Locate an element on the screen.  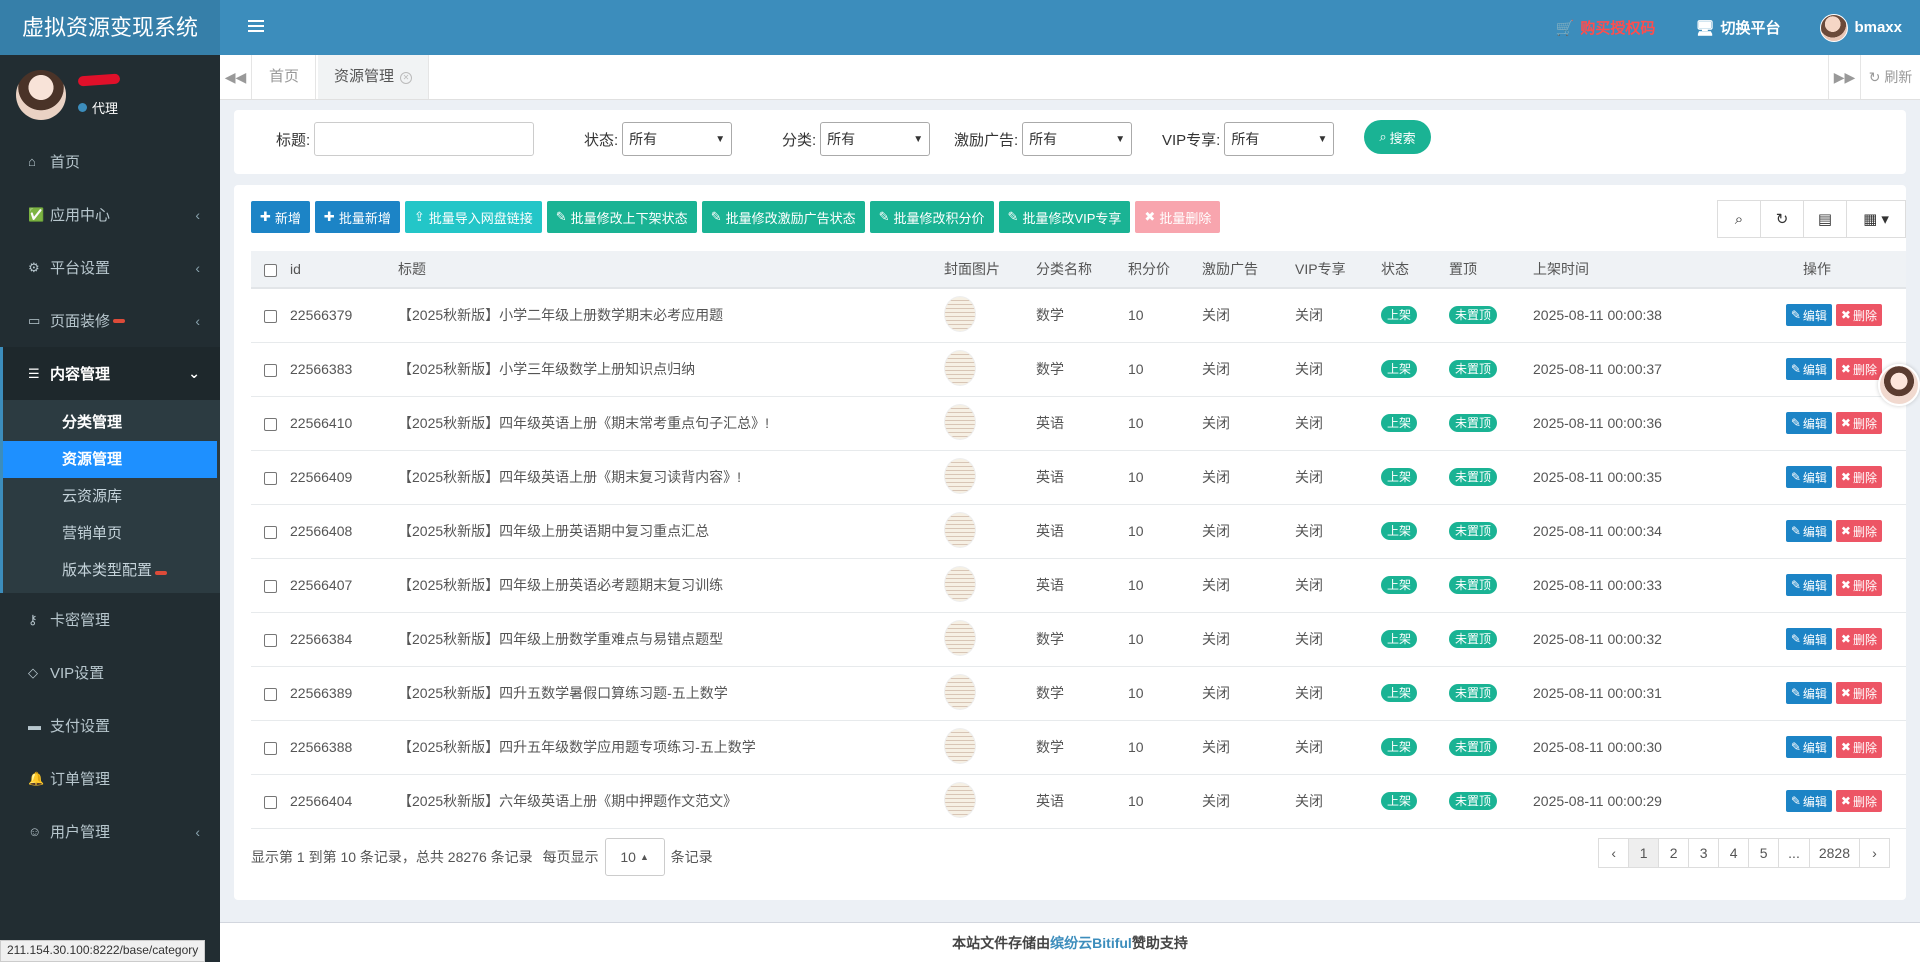
pagination-page: 5 is located at coordinates (1764, 853).